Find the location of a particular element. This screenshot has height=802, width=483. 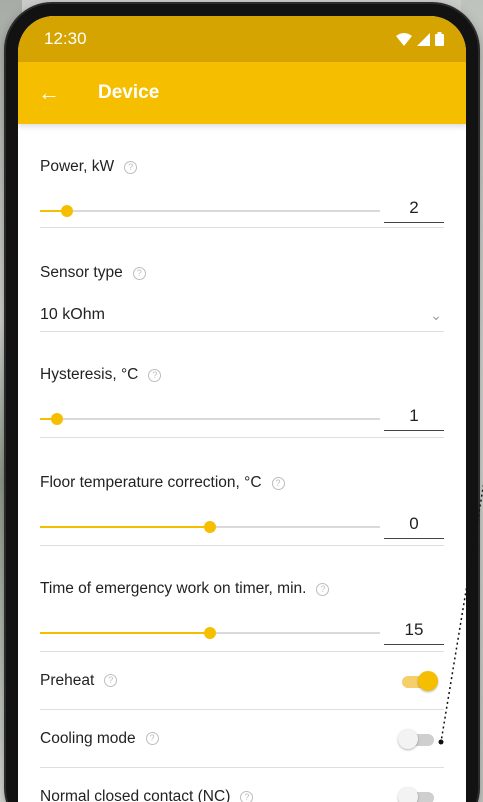

battery-icon is located at coordinates (439, 39).